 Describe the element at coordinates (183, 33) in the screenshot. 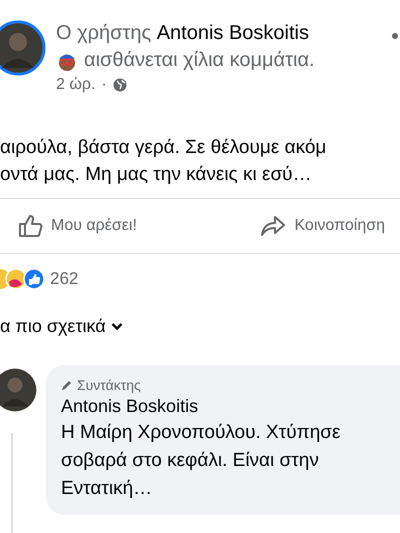

I see `post-header-text: Ο χρήστης Antonis Boskoitis` at that location.